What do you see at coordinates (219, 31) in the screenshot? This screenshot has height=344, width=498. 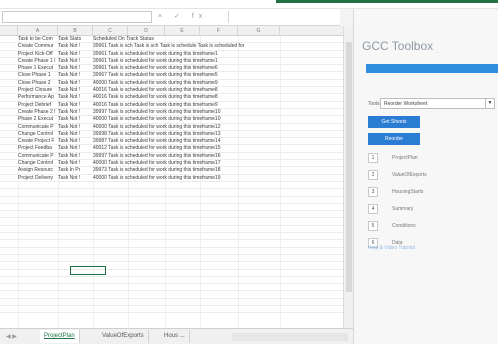 I see `column-header: F` at bounding box center [219, 31].